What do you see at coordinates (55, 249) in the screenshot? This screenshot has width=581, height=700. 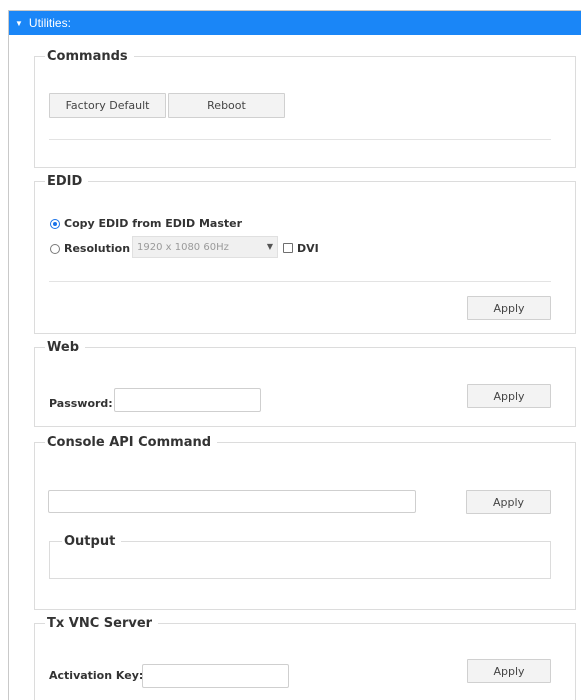 I see `resolution-radio` at bounding box center [55, 249].